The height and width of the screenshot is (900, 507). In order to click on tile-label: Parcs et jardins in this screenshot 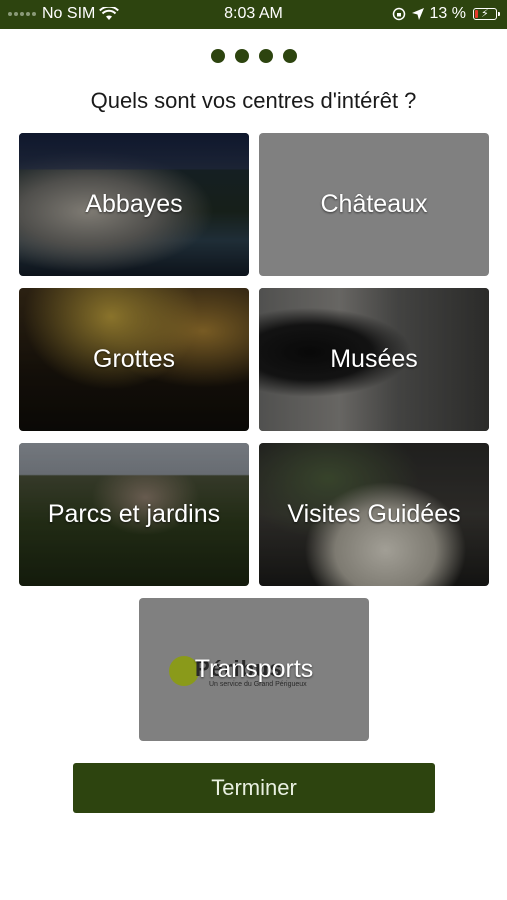, I will do `click(134, 514)`.